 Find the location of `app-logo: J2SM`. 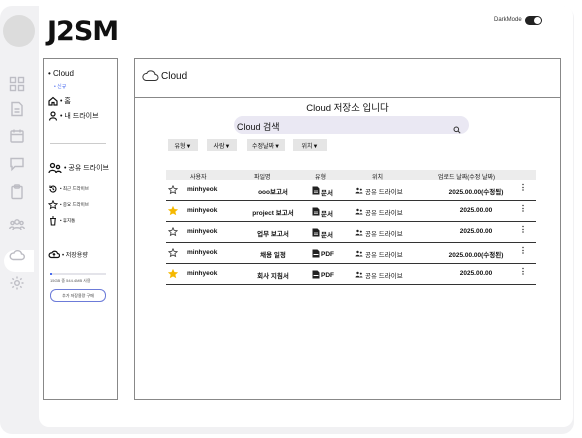

app-logo: J2SM is located at coordinates (83, 31).